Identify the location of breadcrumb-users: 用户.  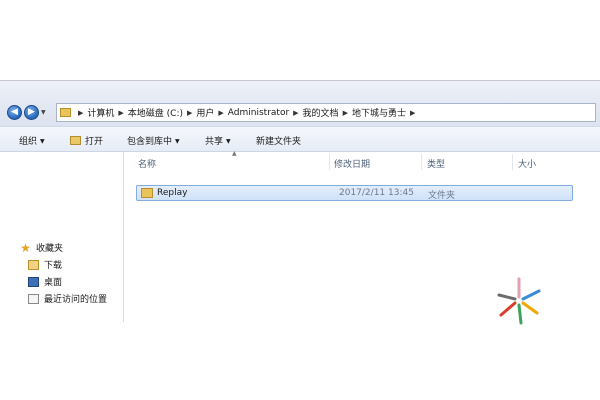
(205, 112).